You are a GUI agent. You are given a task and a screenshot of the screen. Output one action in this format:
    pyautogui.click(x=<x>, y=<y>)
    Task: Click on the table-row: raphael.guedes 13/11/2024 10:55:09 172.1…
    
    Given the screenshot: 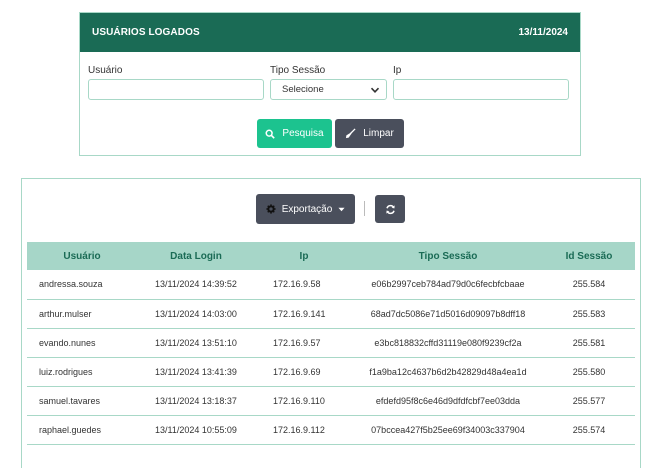 What is the action you would take?
    pyautogui.click(x=331, y=430)
    